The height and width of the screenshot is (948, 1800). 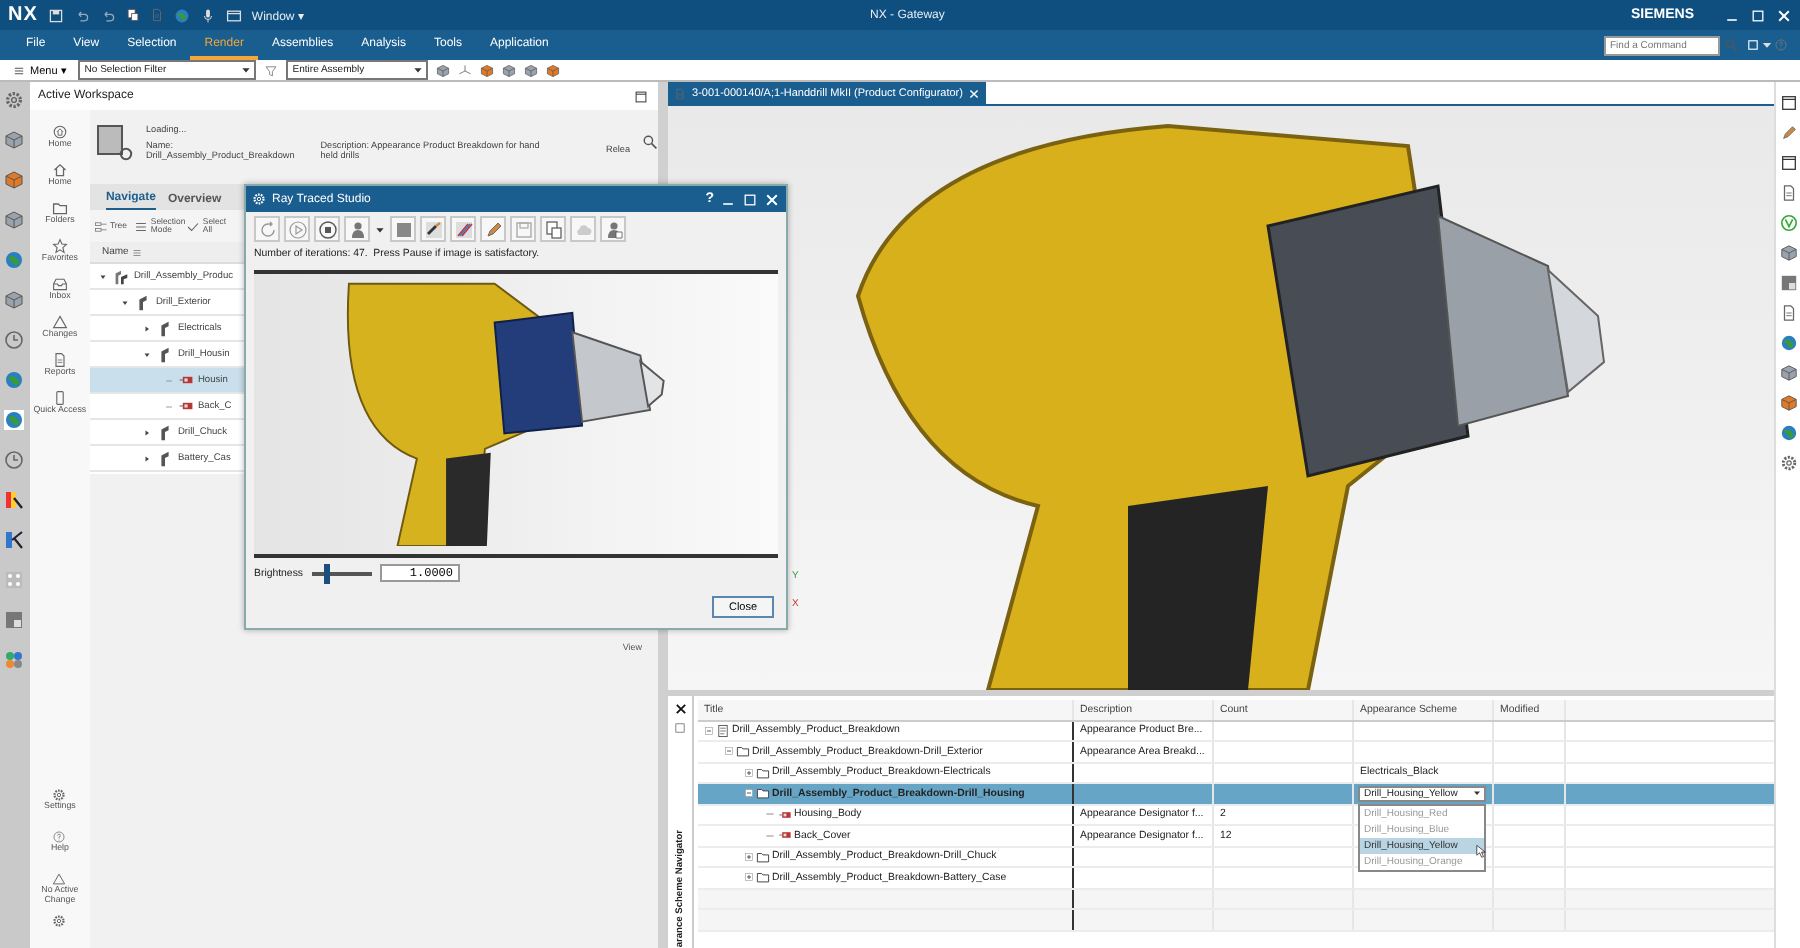 I want to click on pencil-button, so click(x=493, y=229).